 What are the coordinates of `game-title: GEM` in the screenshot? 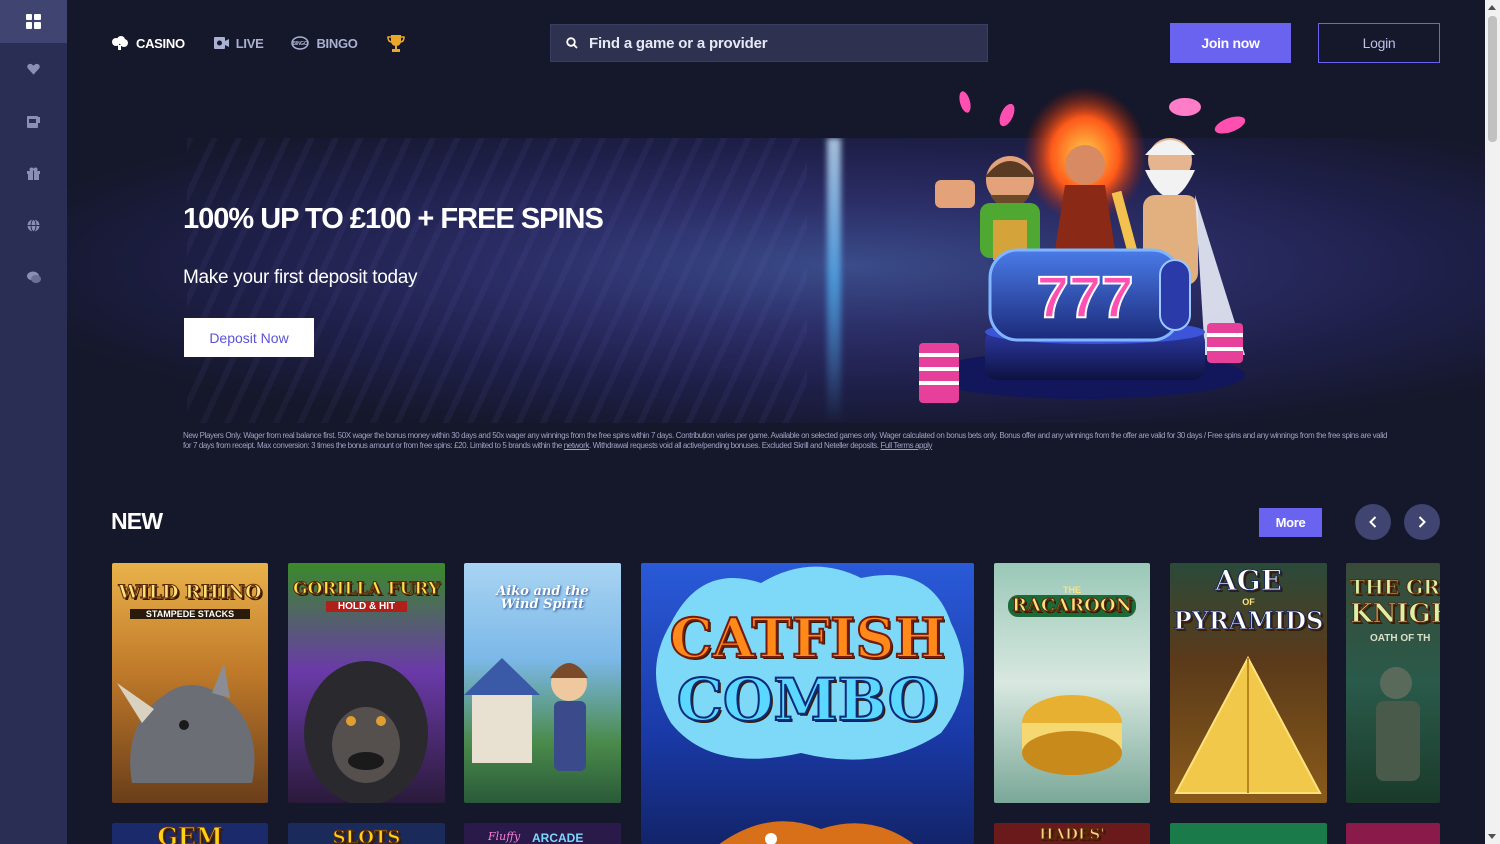 It's located at (190, 833).